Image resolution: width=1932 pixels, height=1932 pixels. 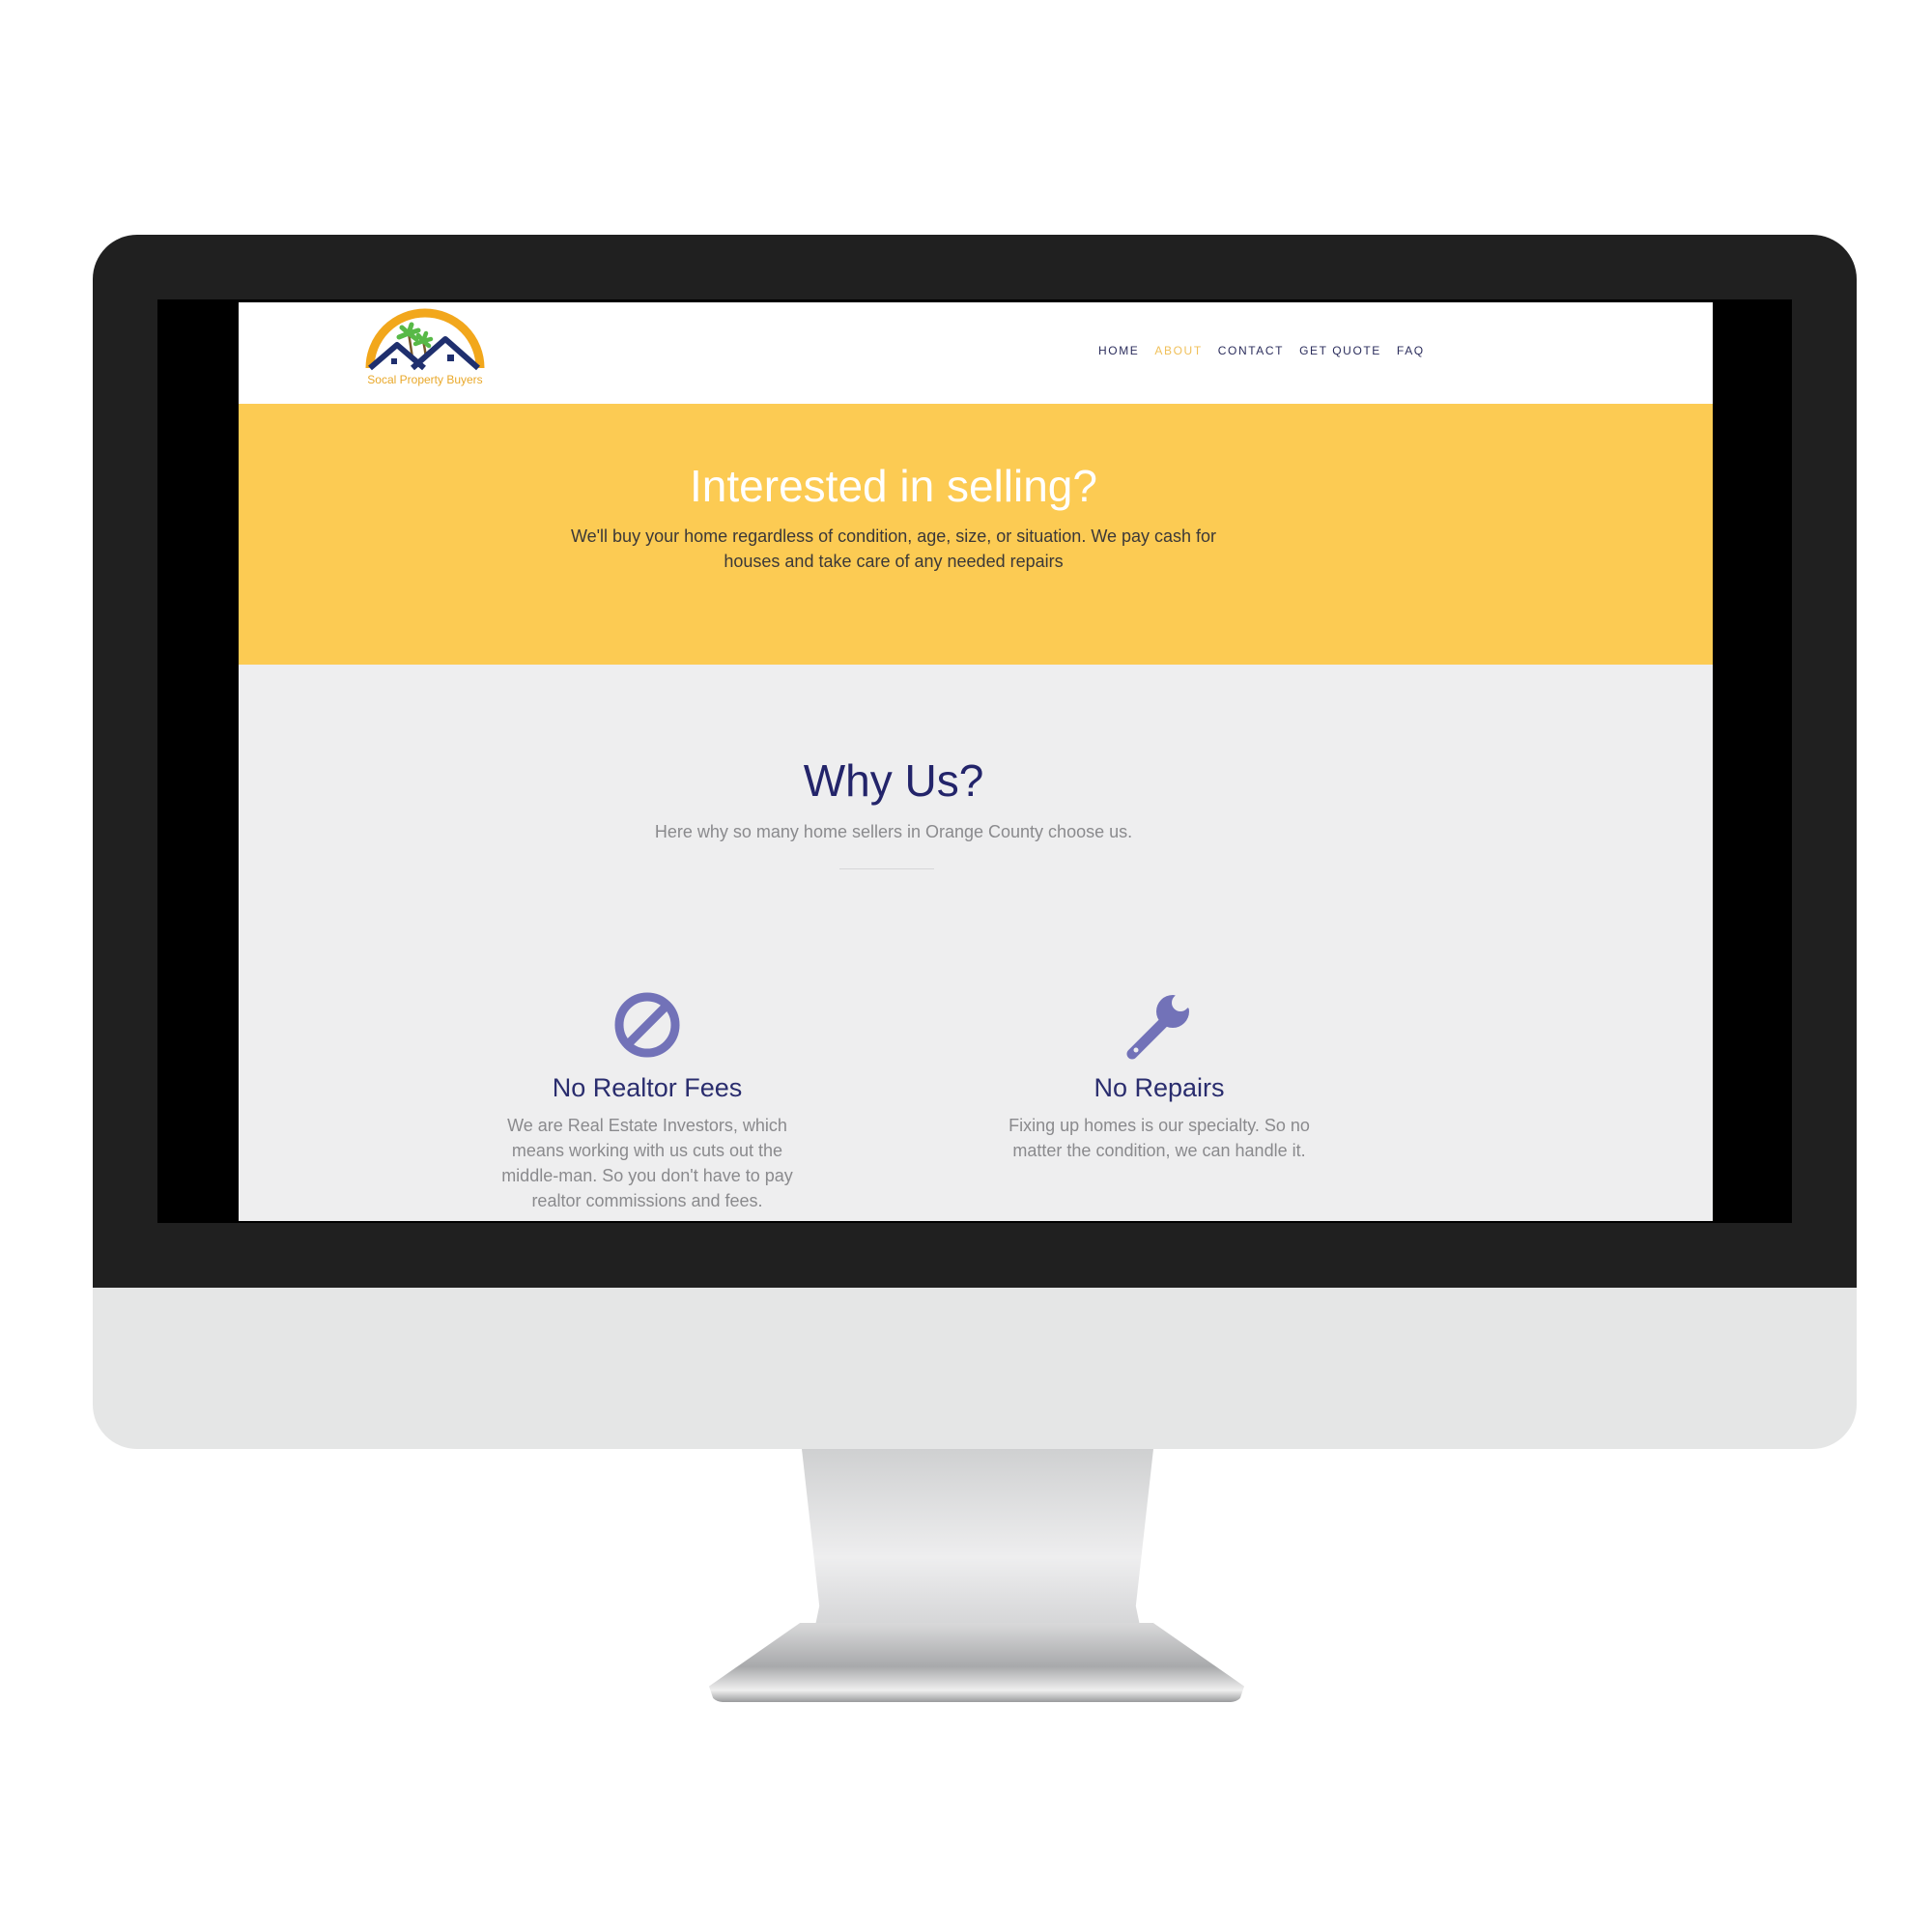 What do you see at coordinates (1161, 1026) in the screenshot?
I see `wrench-icon` at bounding box center [1161, 1026].